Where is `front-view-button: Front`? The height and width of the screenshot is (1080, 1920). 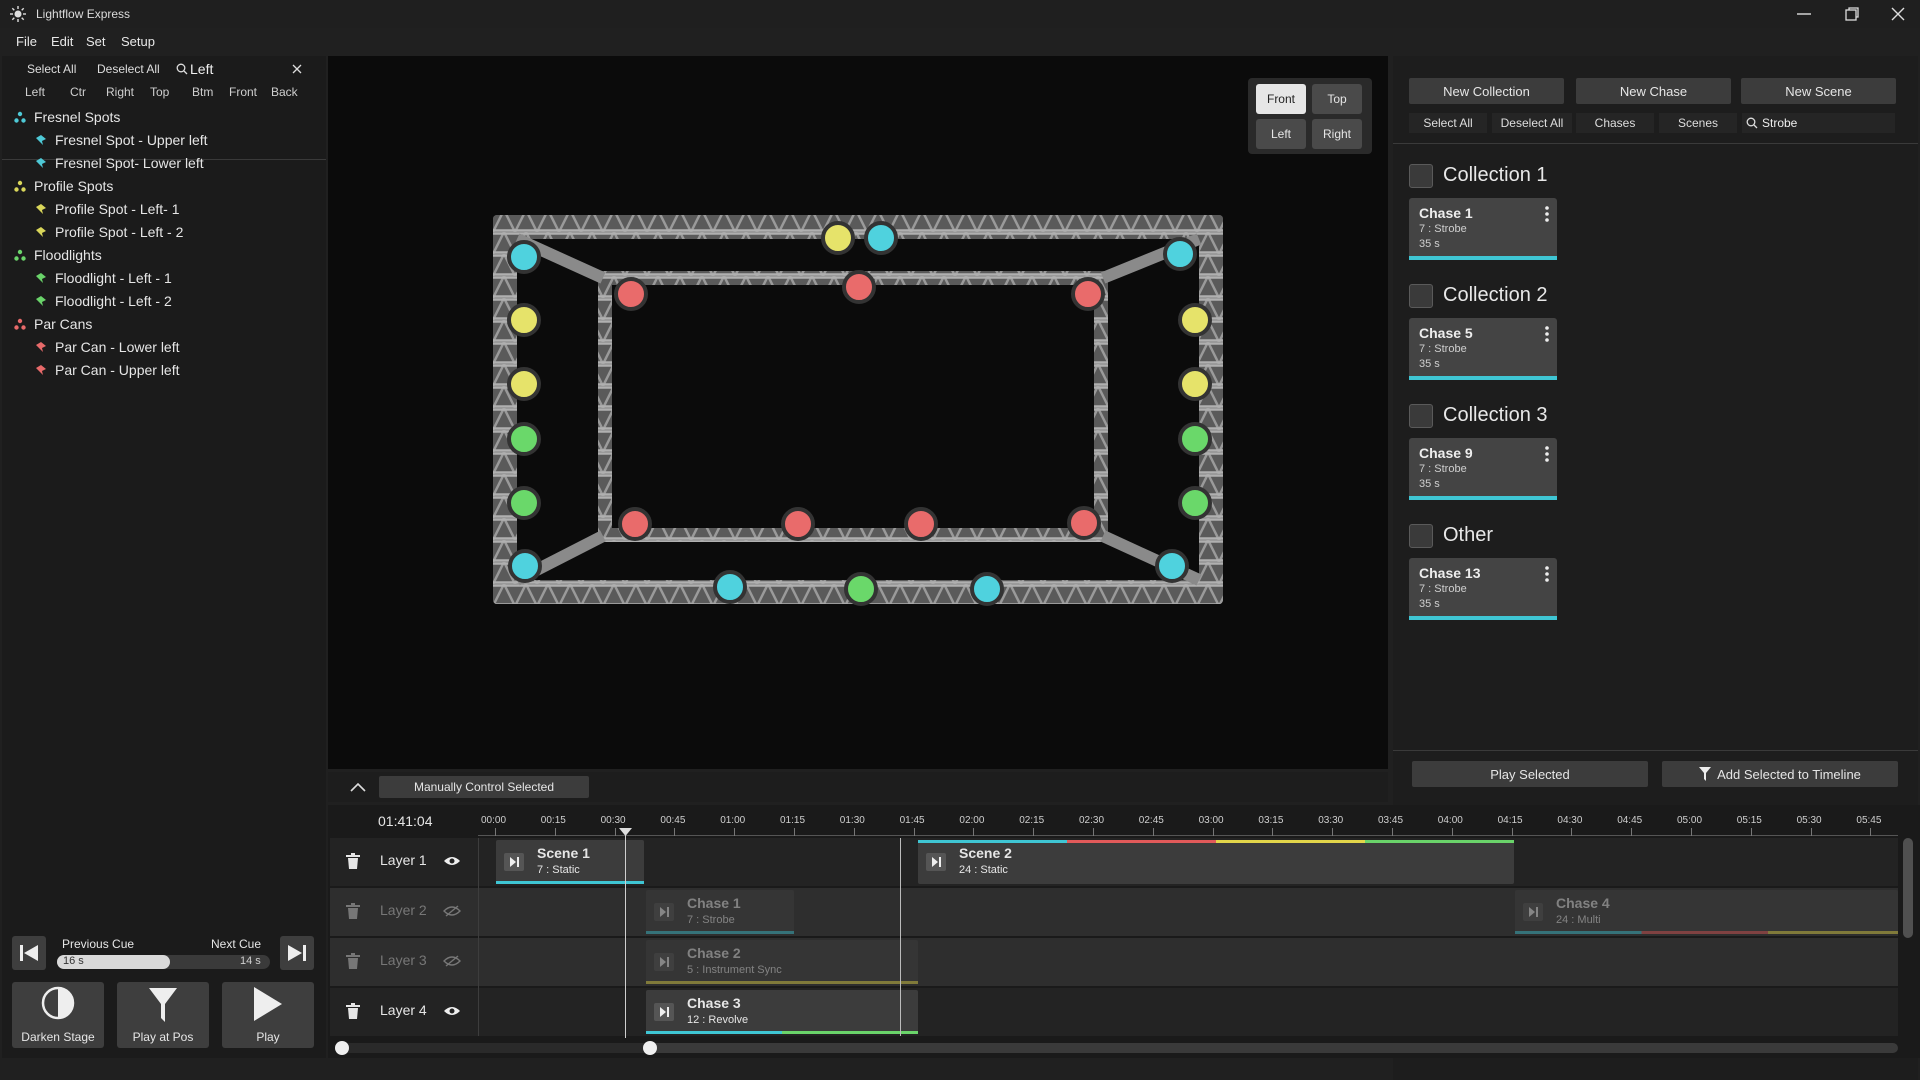
front-view-button: Front is located at coordinates (1281, 99).